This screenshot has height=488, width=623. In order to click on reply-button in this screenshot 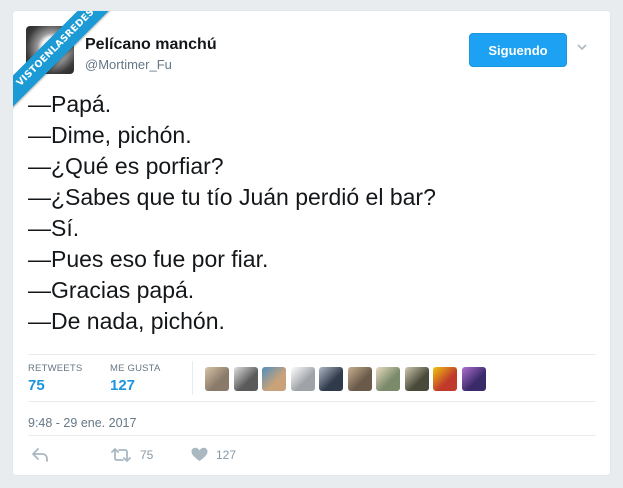, I will do `click(40, 455)`.